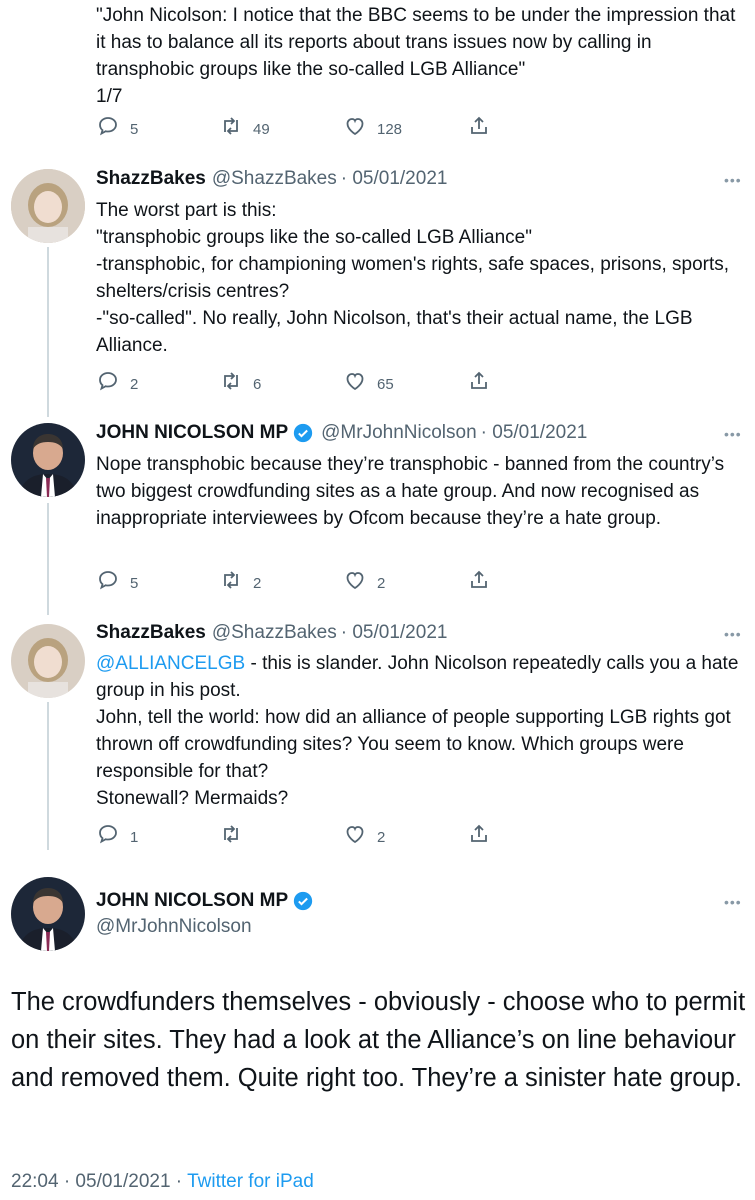 The height and width of the screenshot is (1200, 755). What do you see at coordinates (134, 384) in the screenshot?
I see `reply-count: 2` at bounding box center [134, 384].